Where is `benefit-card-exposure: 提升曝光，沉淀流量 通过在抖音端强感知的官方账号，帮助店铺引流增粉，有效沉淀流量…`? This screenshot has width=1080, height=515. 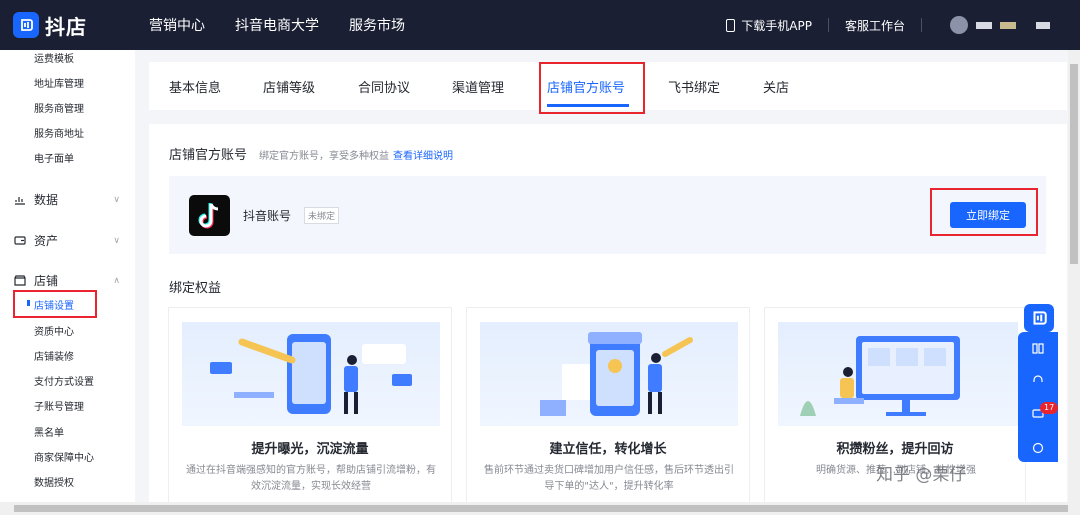 benefit-card-exposure: 提升曝光，沉淀流量 通过在抖音端强感知的官方账号，帮助店铺引流增粉，有效沉淀流量… is located at coordinates (310, 407).